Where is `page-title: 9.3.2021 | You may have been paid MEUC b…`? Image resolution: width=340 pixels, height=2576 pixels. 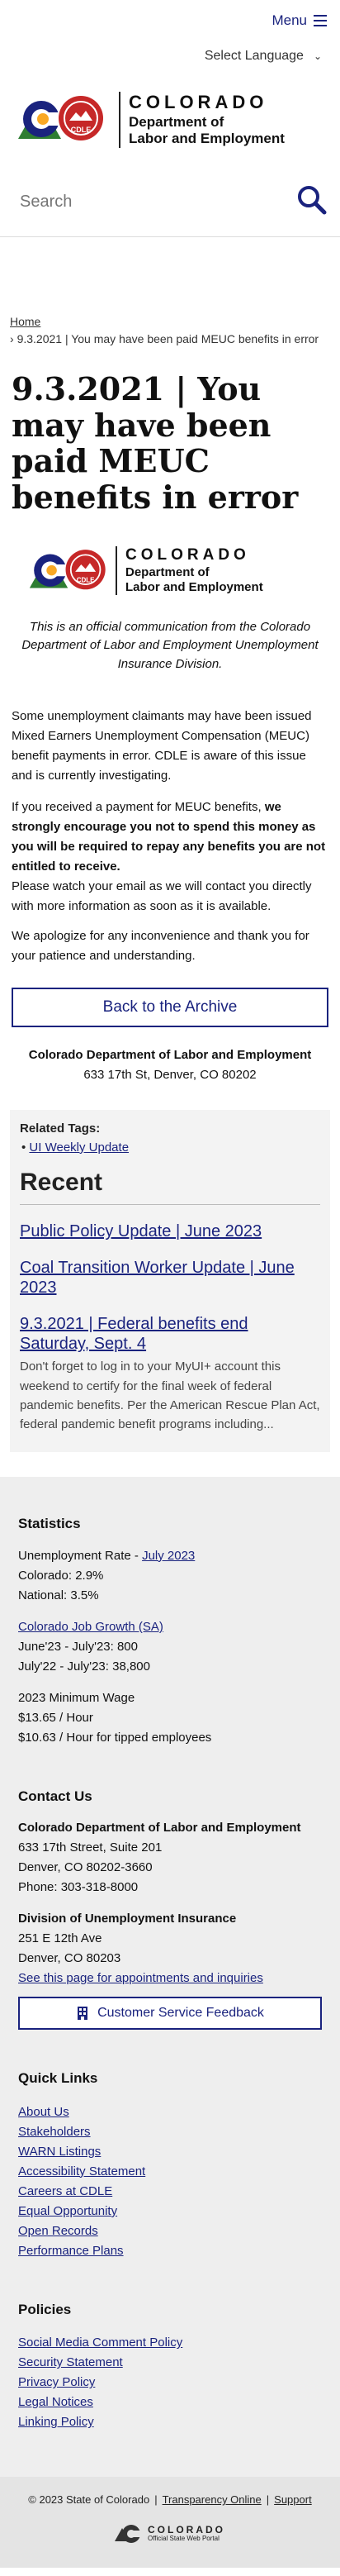 page-title: 9.3.2021 | You may have been paid MEUC b… is located at coordinates (155, 444).